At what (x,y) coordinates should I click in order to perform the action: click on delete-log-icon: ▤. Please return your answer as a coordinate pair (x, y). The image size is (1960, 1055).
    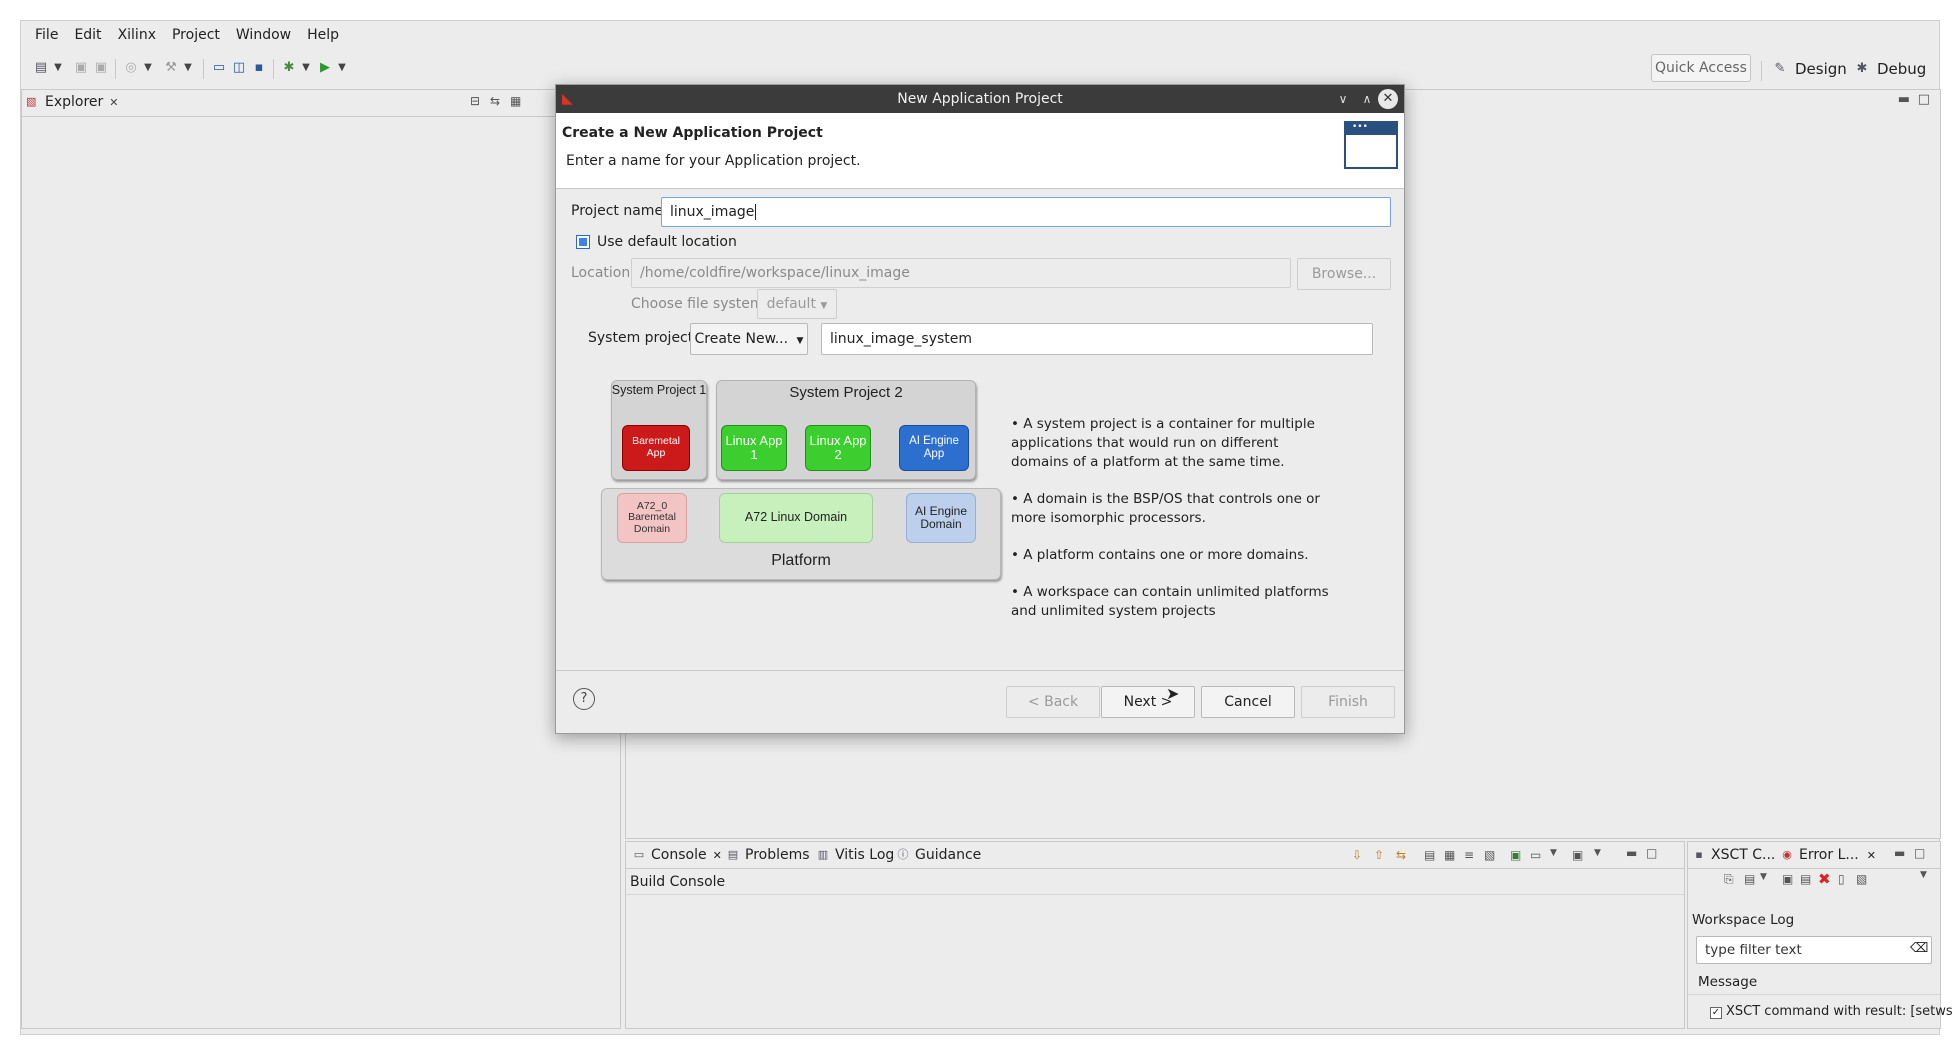
    Looking at the image, I should click on (1805, 879).